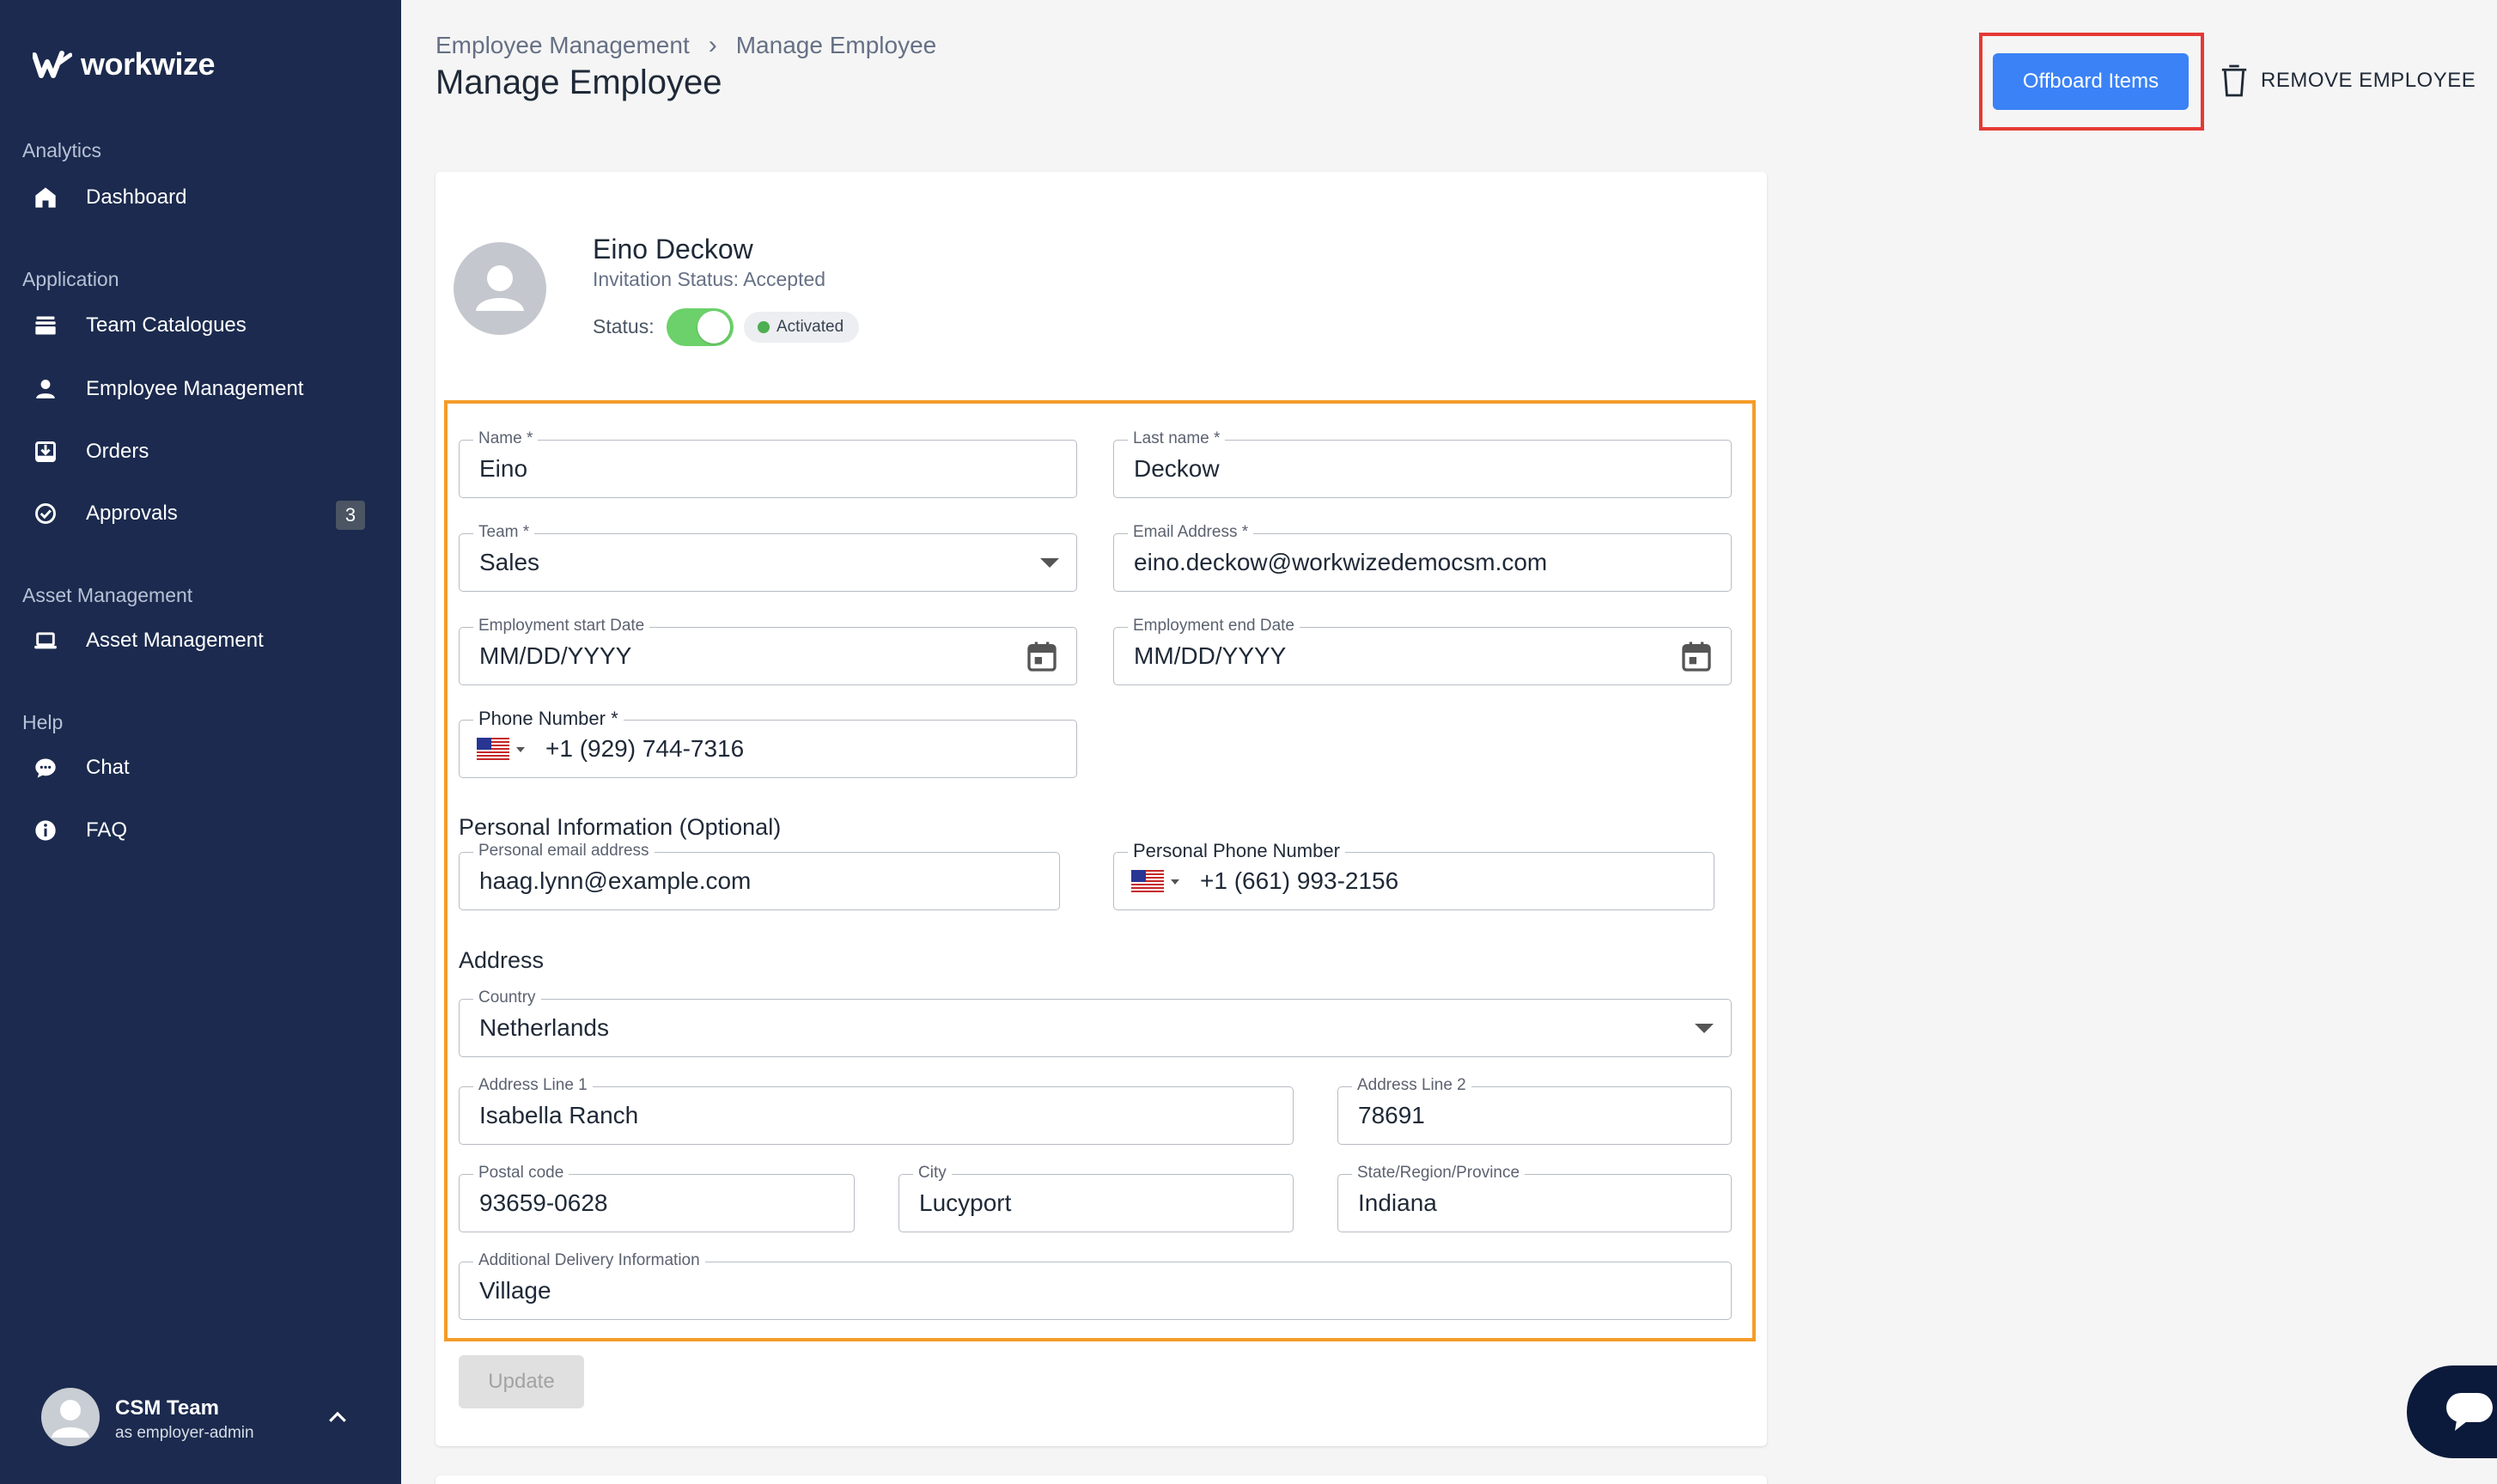 The height and width of the screenshot is (1484, 2497). What do you see at coordinates (1391, 1115) in the screenshot?
I see `address-line-2-value: 78691` at bounding box center [1391, 1115].